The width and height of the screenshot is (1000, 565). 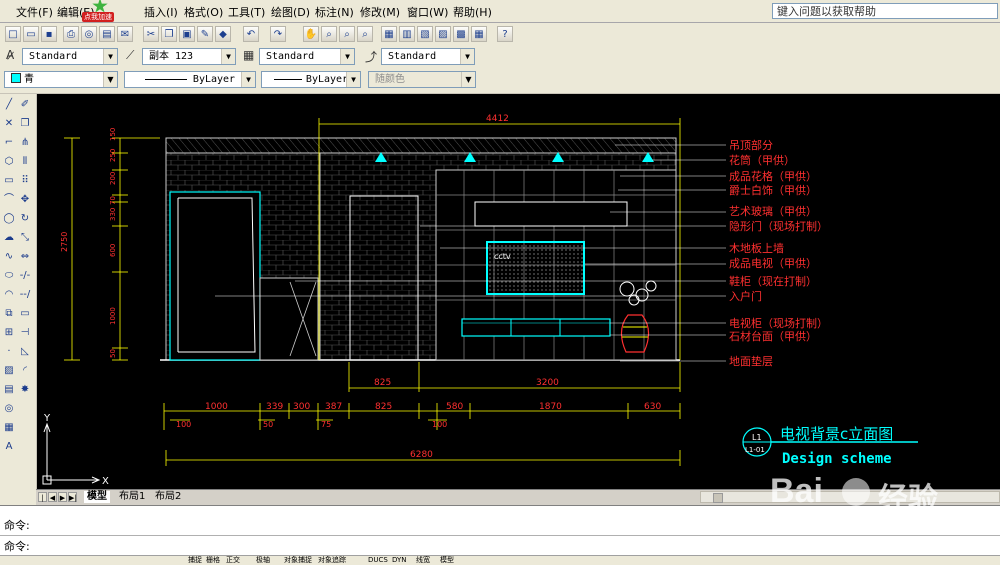 What do you see at coordinates (125, 34) in the screenshot?
I see `etransmit-icon: ✉` at bounding box center [125, 34].